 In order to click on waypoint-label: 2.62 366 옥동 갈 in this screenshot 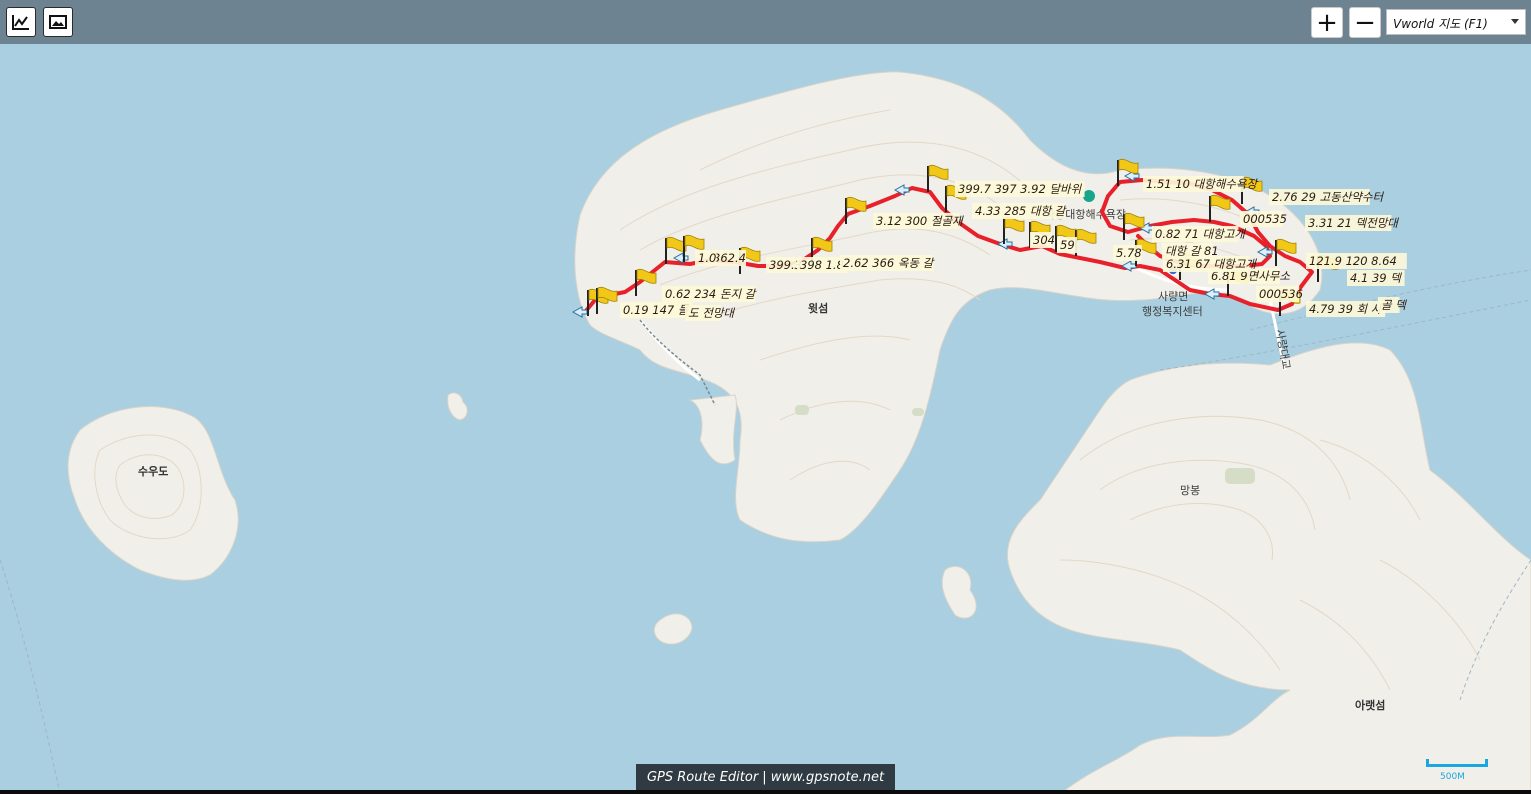, I will do `click(887, 263)`.